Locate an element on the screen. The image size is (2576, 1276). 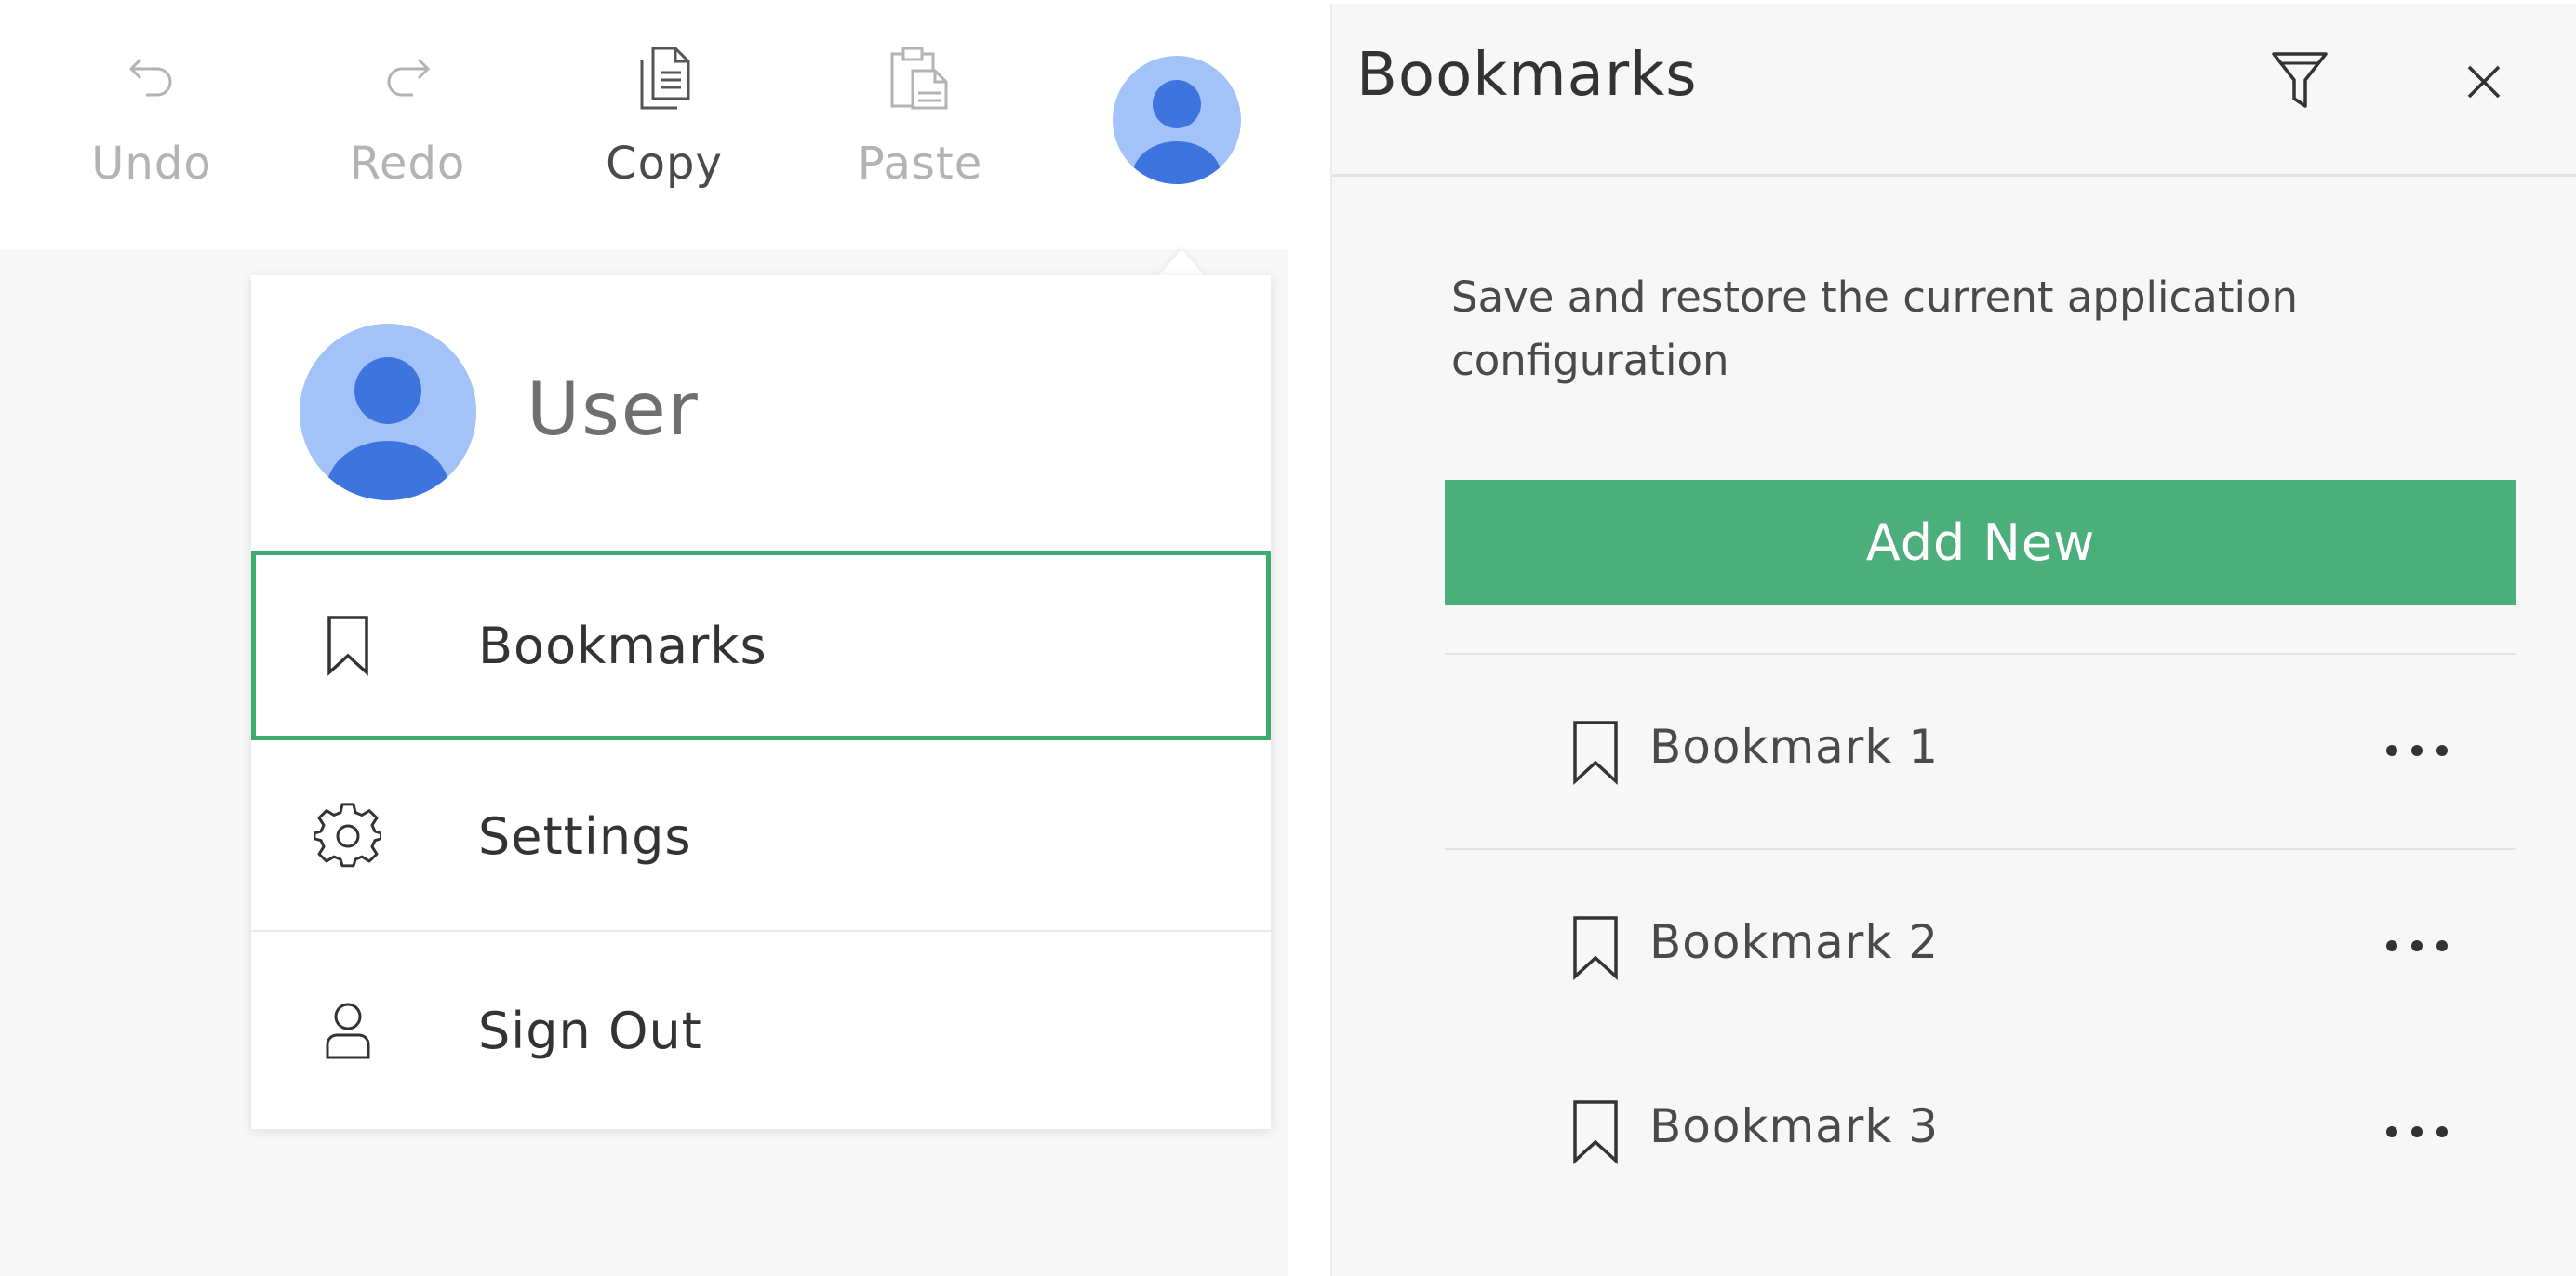
user-header: User is located at coordinates (761, 413).